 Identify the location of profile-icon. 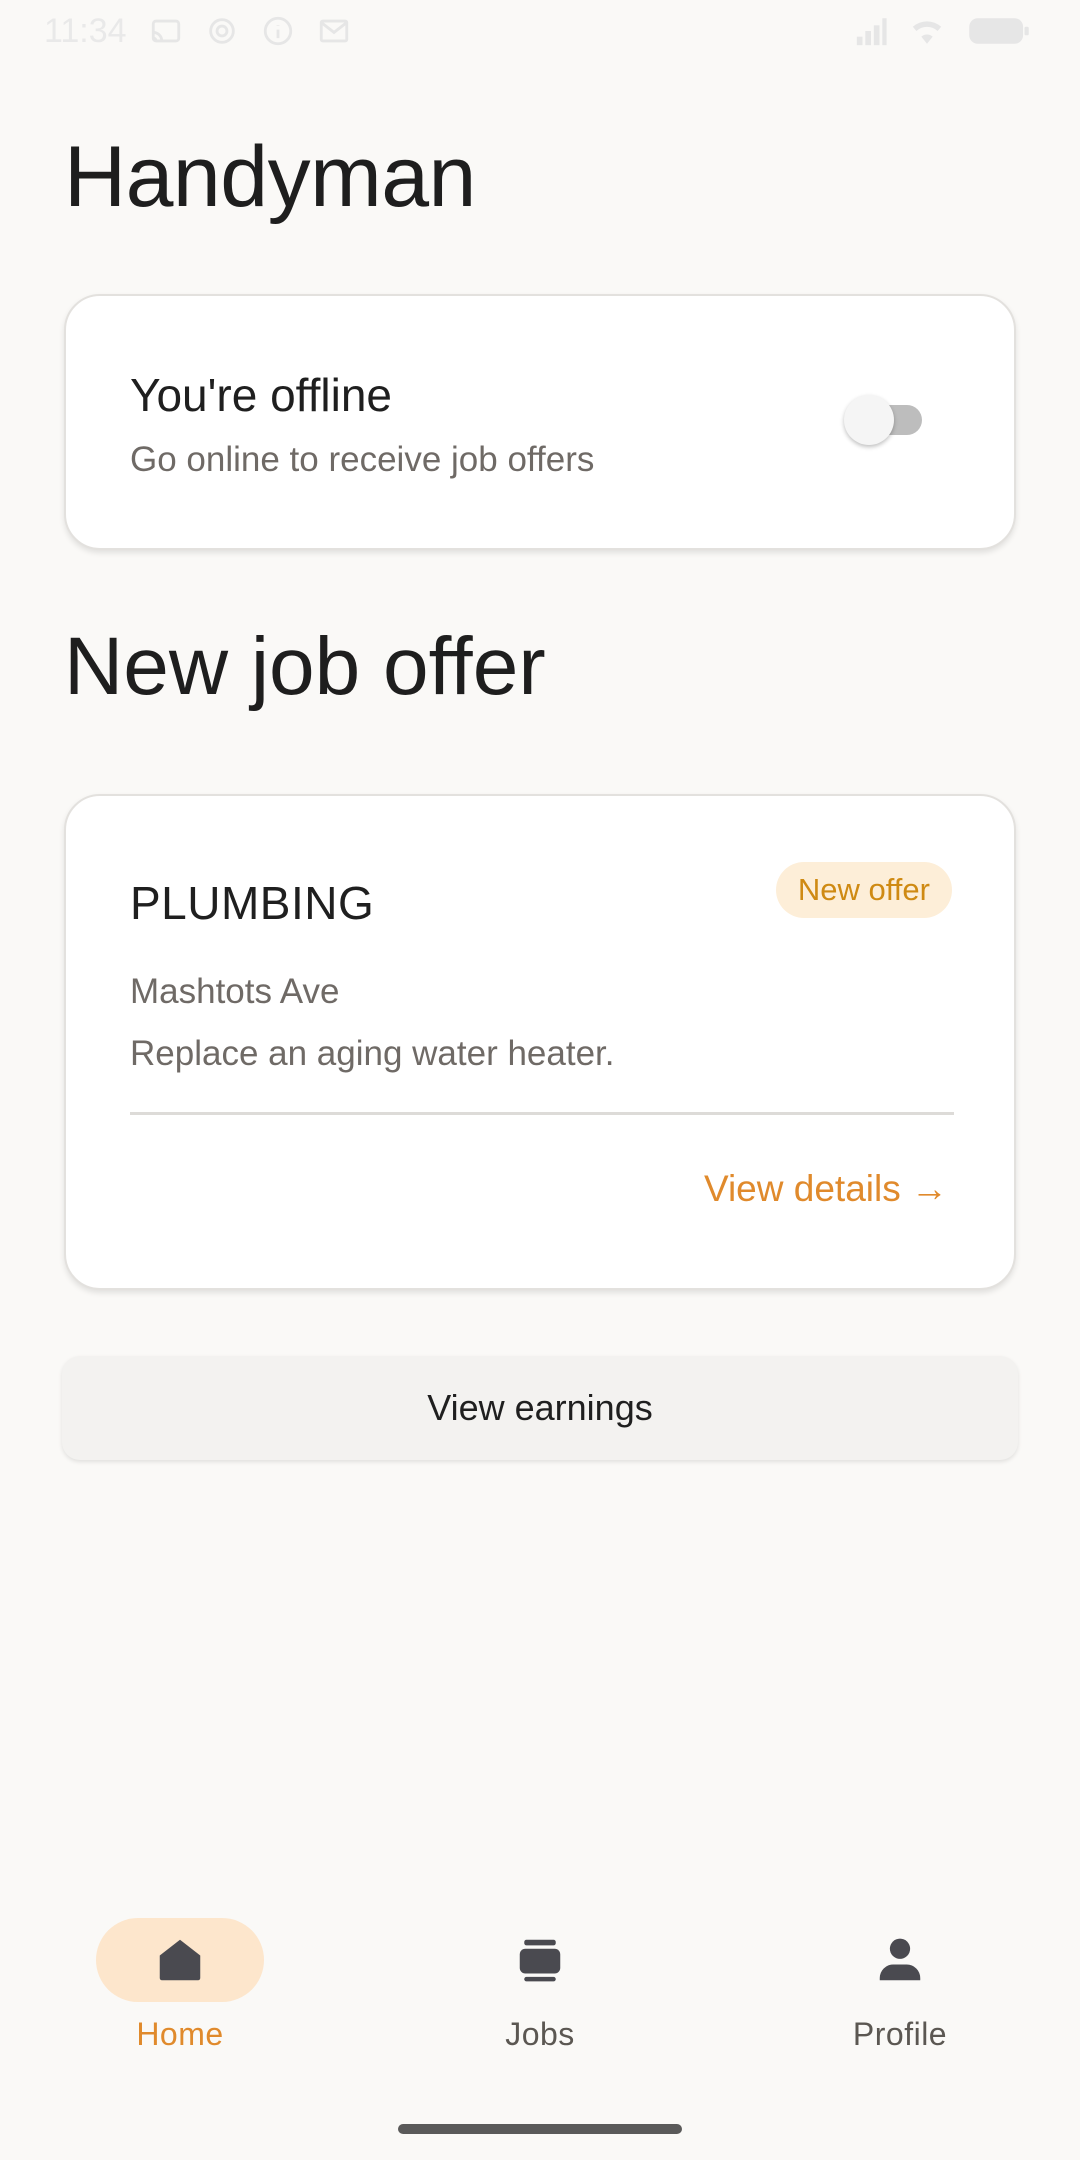
(900, 1959).